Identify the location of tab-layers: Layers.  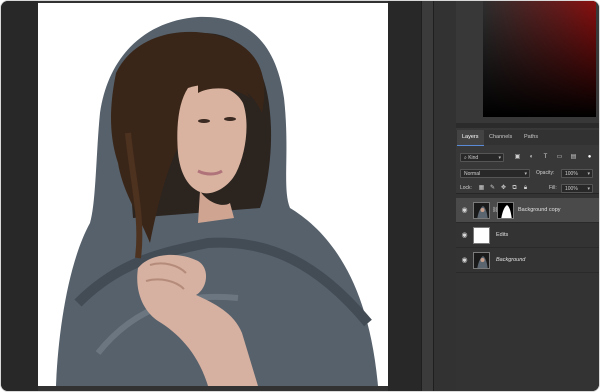
(470, 138).